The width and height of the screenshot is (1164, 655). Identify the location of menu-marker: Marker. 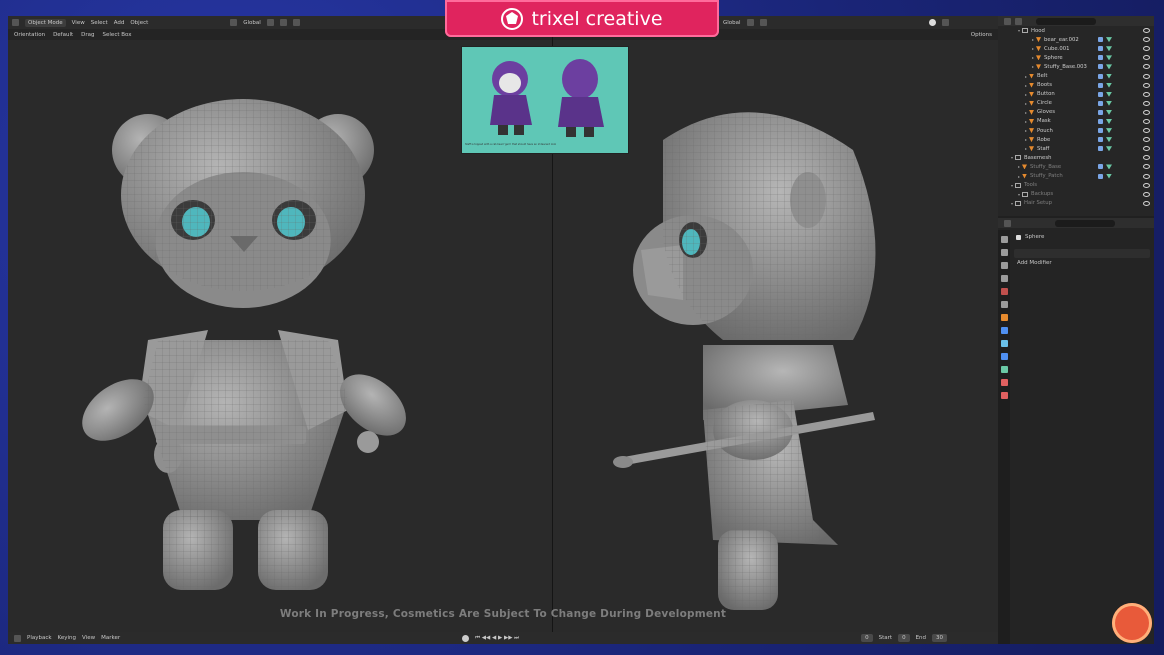
(110, 638).